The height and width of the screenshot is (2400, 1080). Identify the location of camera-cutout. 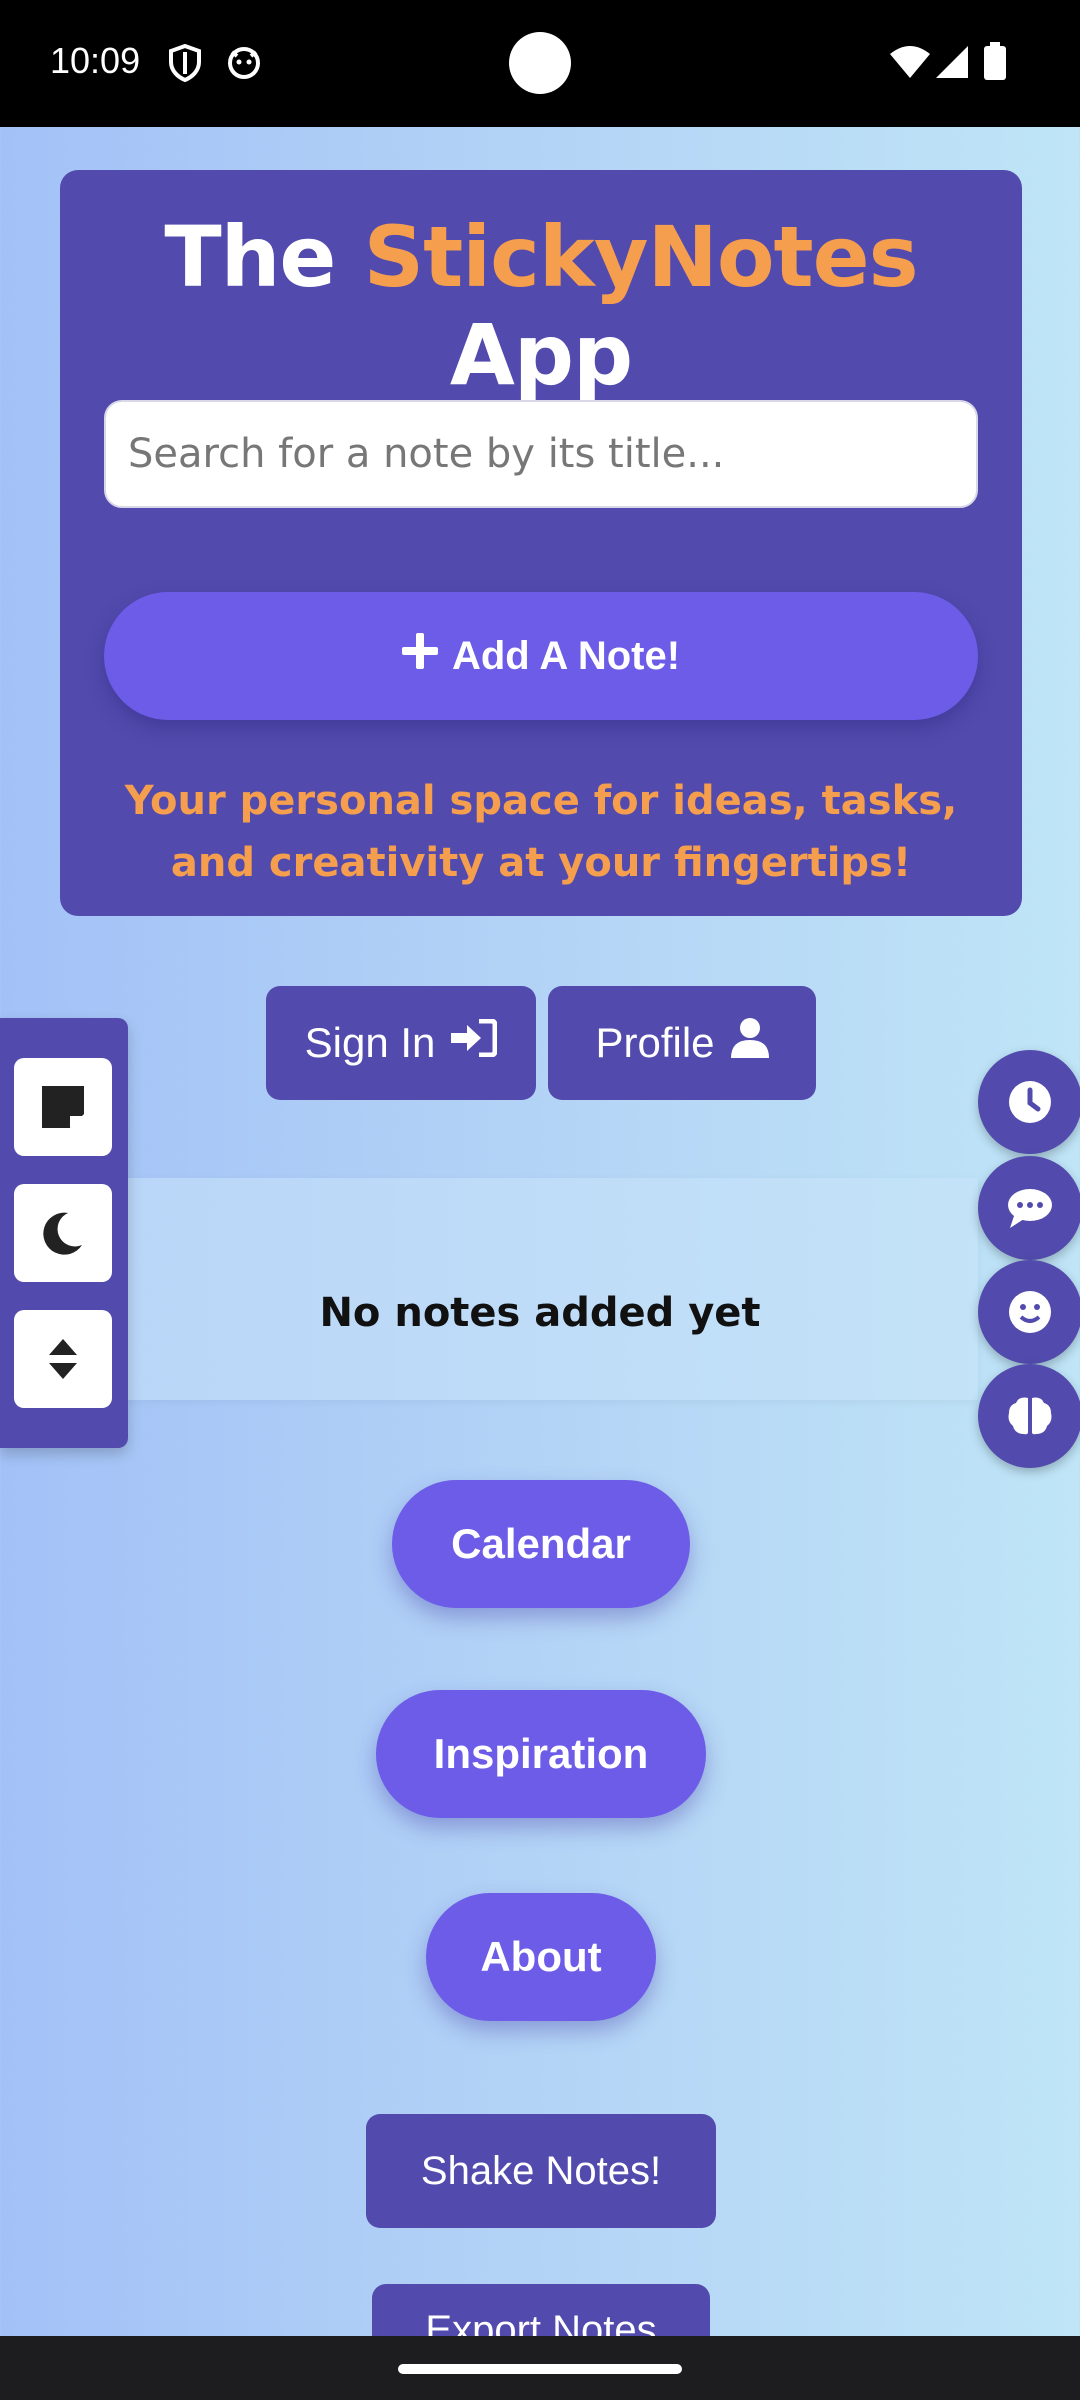
(540, 63).